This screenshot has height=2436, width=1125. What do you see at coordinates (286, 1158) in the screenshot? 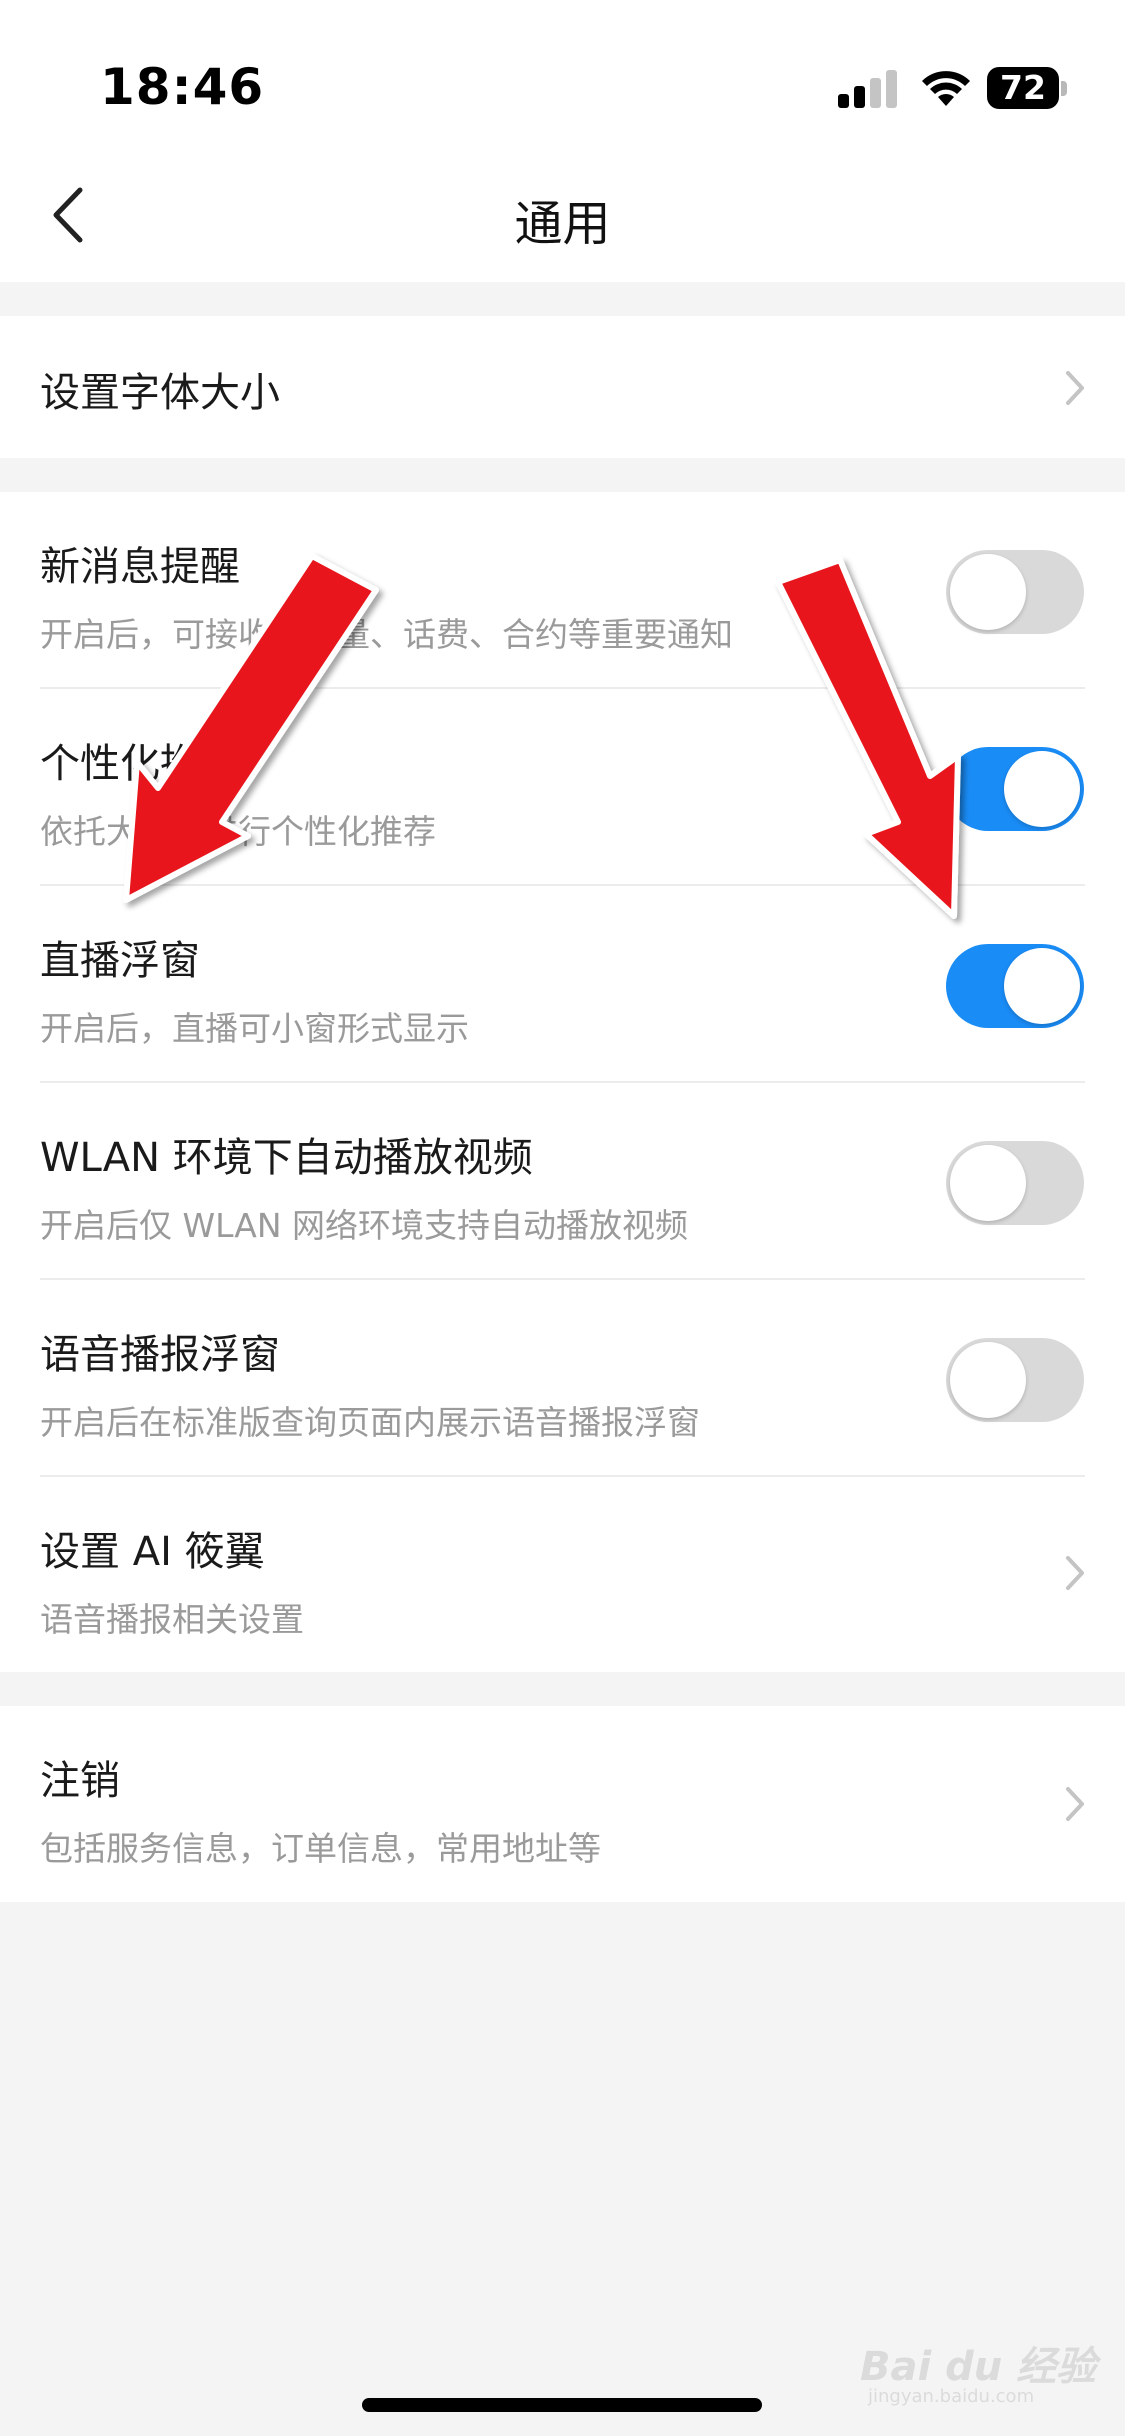
I see `row-title: WLAN 环境下自动播放视频` at bounding box center [286, 1158].